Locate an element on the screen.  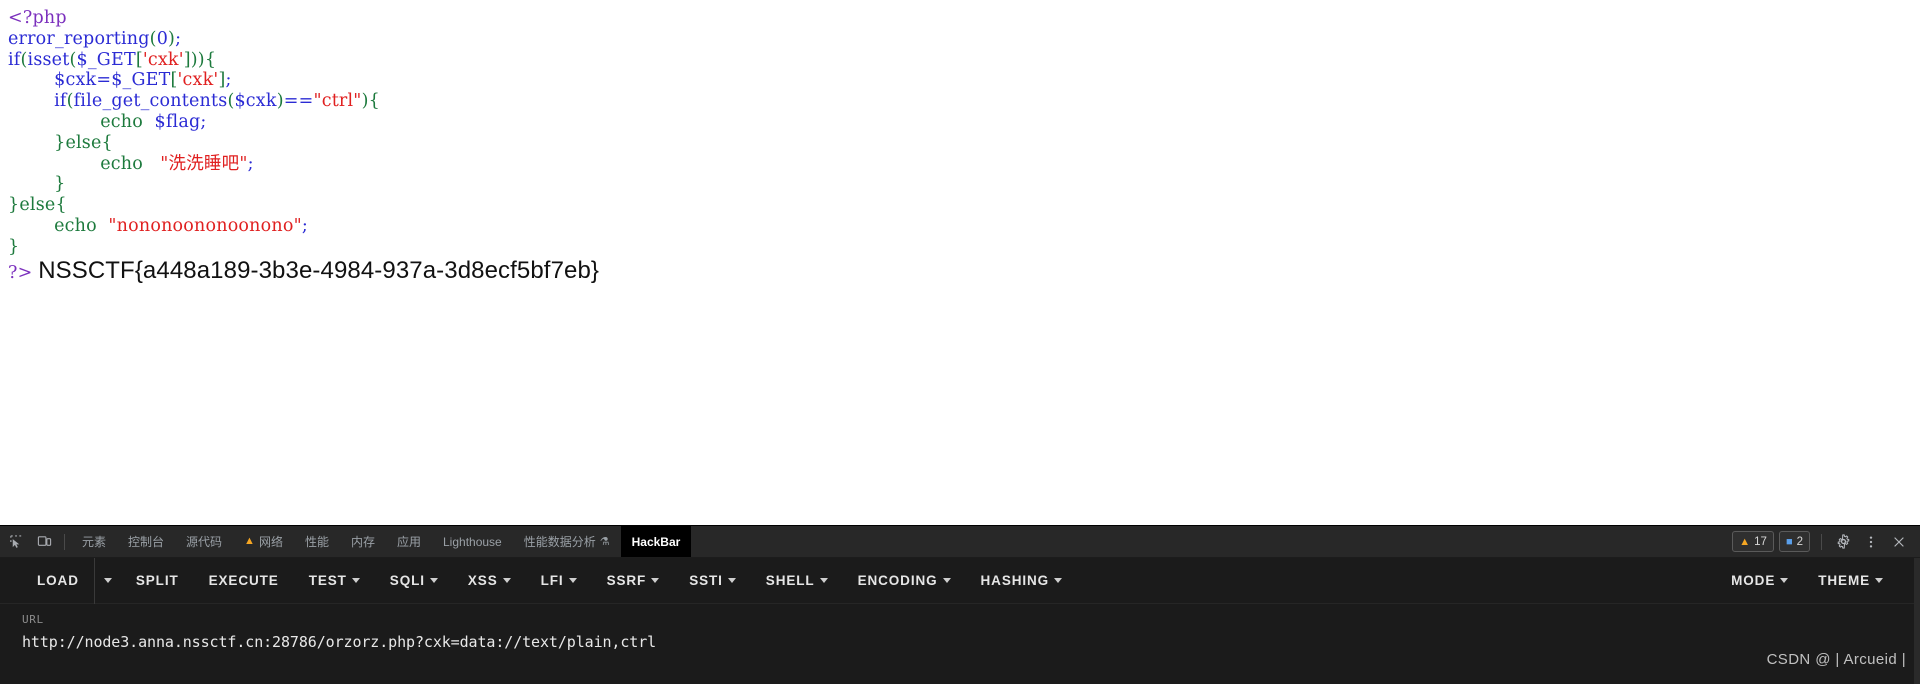
toolbar-divider is located at coordinates (64, 541).